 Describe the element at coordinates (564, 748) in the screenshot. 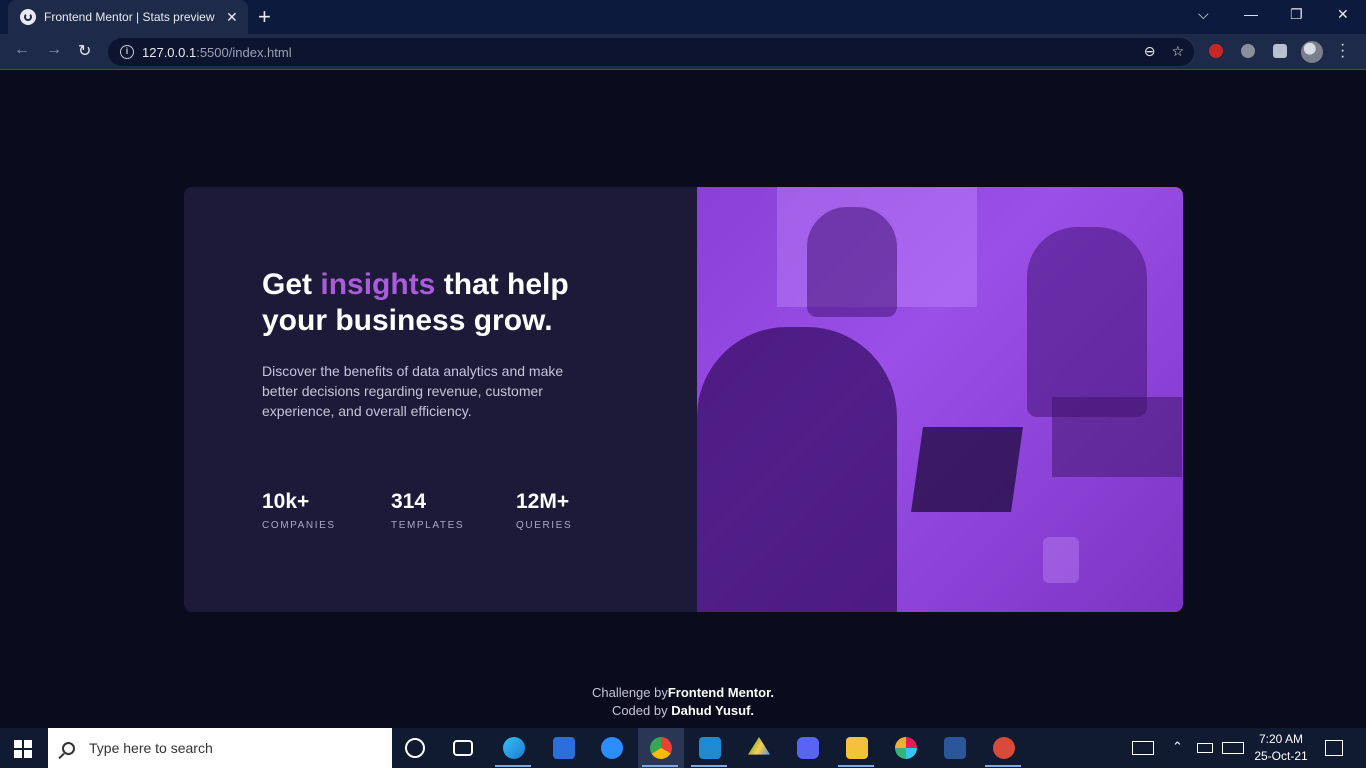

I see `azure-icon` at that location.